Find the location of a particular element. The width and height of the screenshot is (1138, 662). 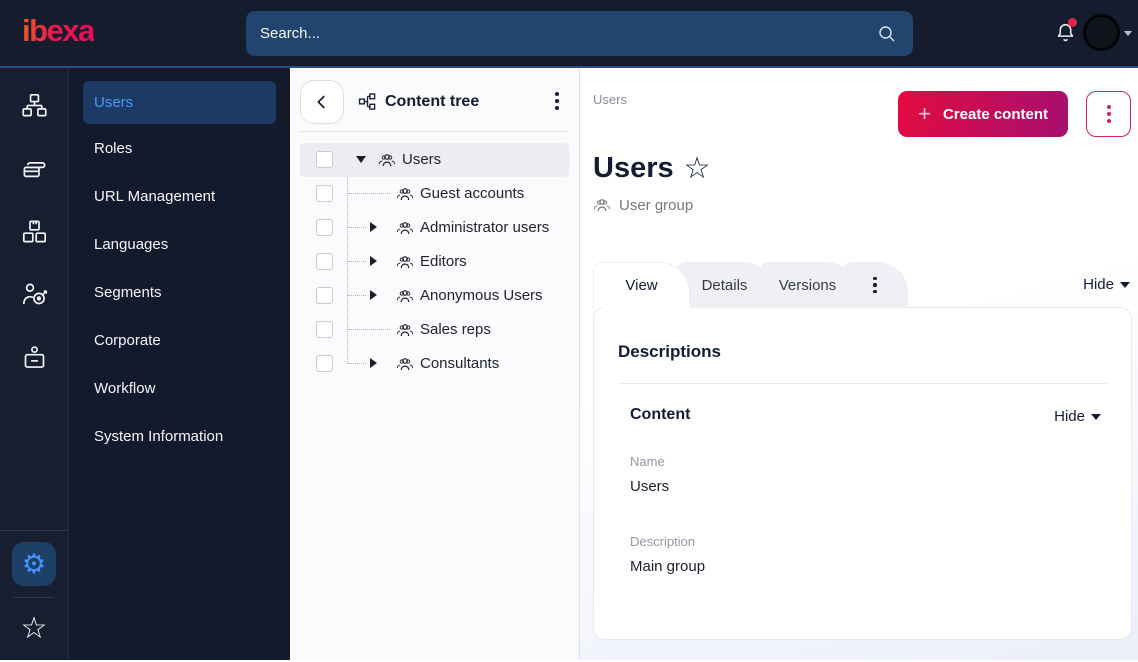

tree-row-guest-accounts: Guest accounts is located at coordinates (434, 194).